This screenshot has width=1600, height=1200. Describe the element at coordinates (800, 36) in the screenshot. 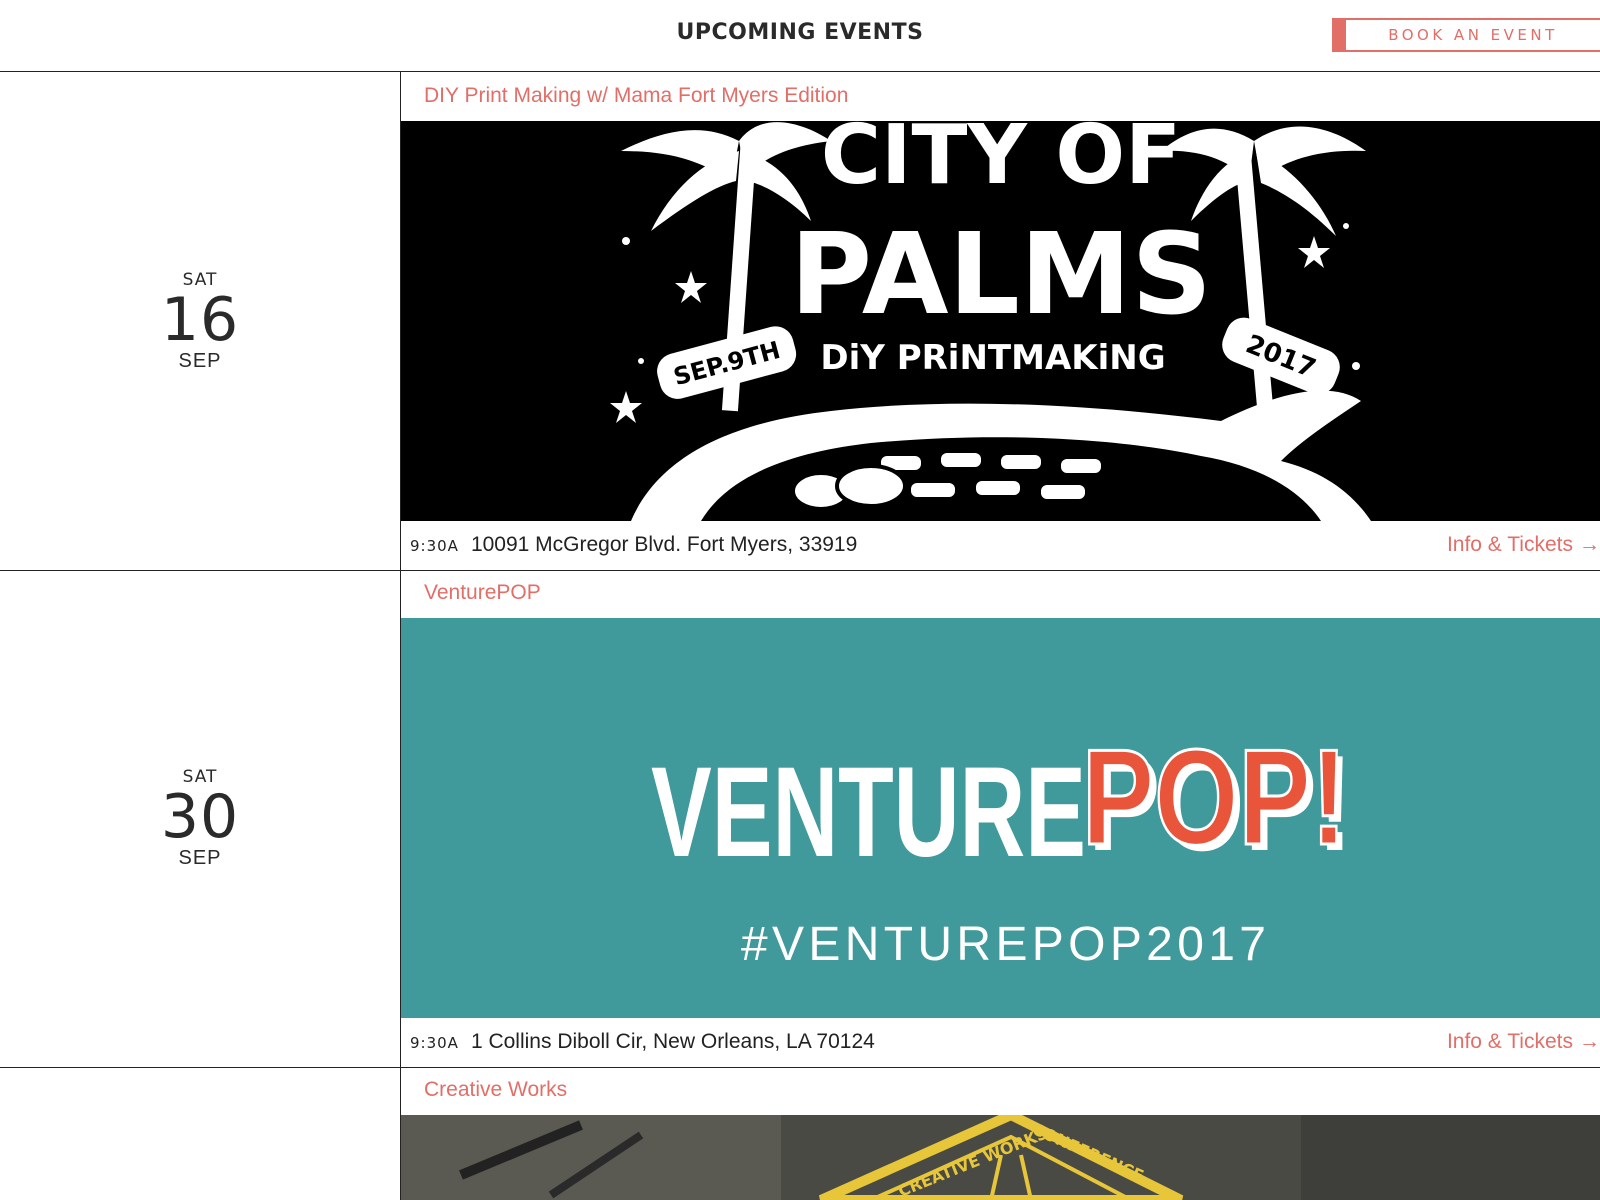

I see `page-header: UPCOMING EVENTS BOOK AN EVENT` at that location.